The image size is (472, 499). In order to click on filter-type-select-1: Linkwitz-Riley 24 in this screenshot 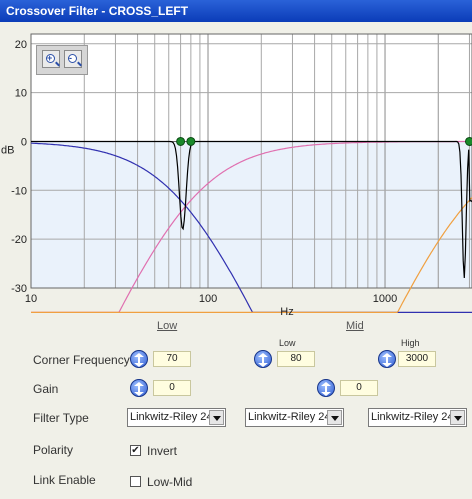, I will do `click(176, 417)`.